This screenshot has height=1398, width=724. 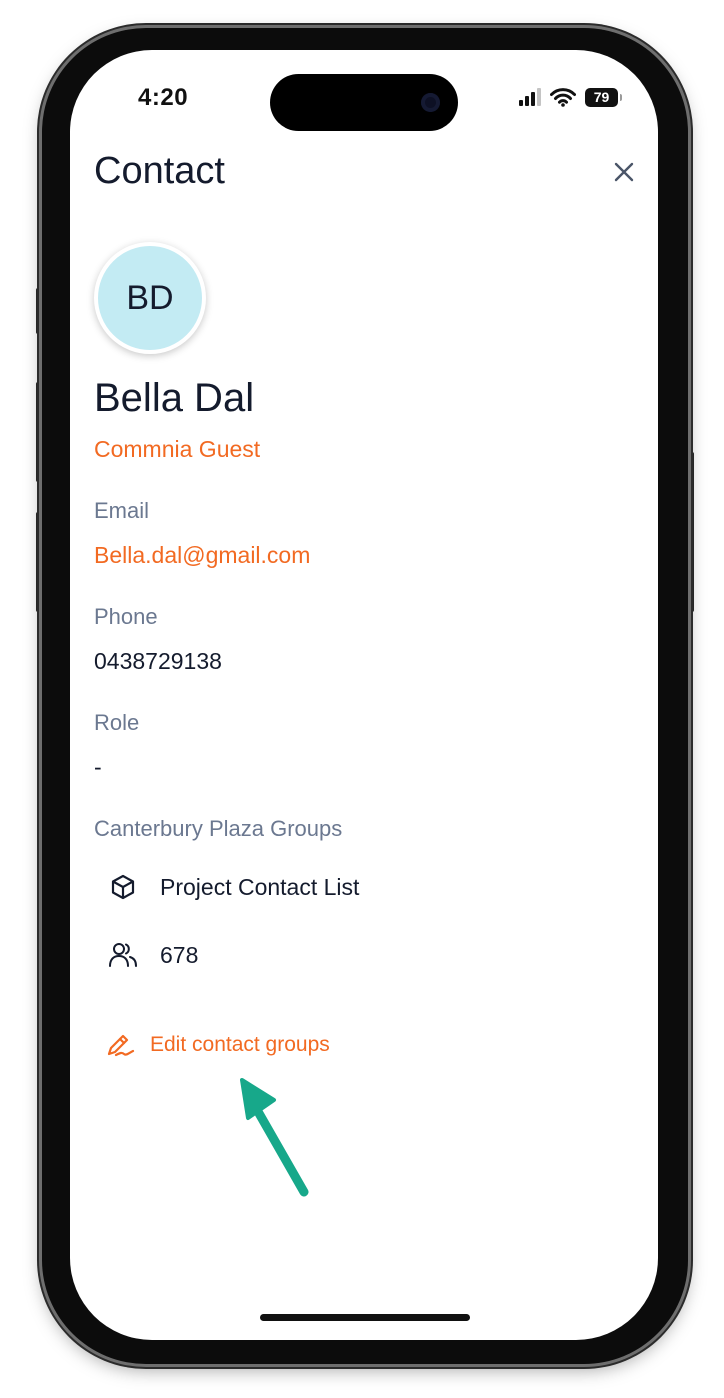 What do you see at coordinates (159, 171) in the screenshot?
I see `page-title: Contact` at bounding box center [159, 171].